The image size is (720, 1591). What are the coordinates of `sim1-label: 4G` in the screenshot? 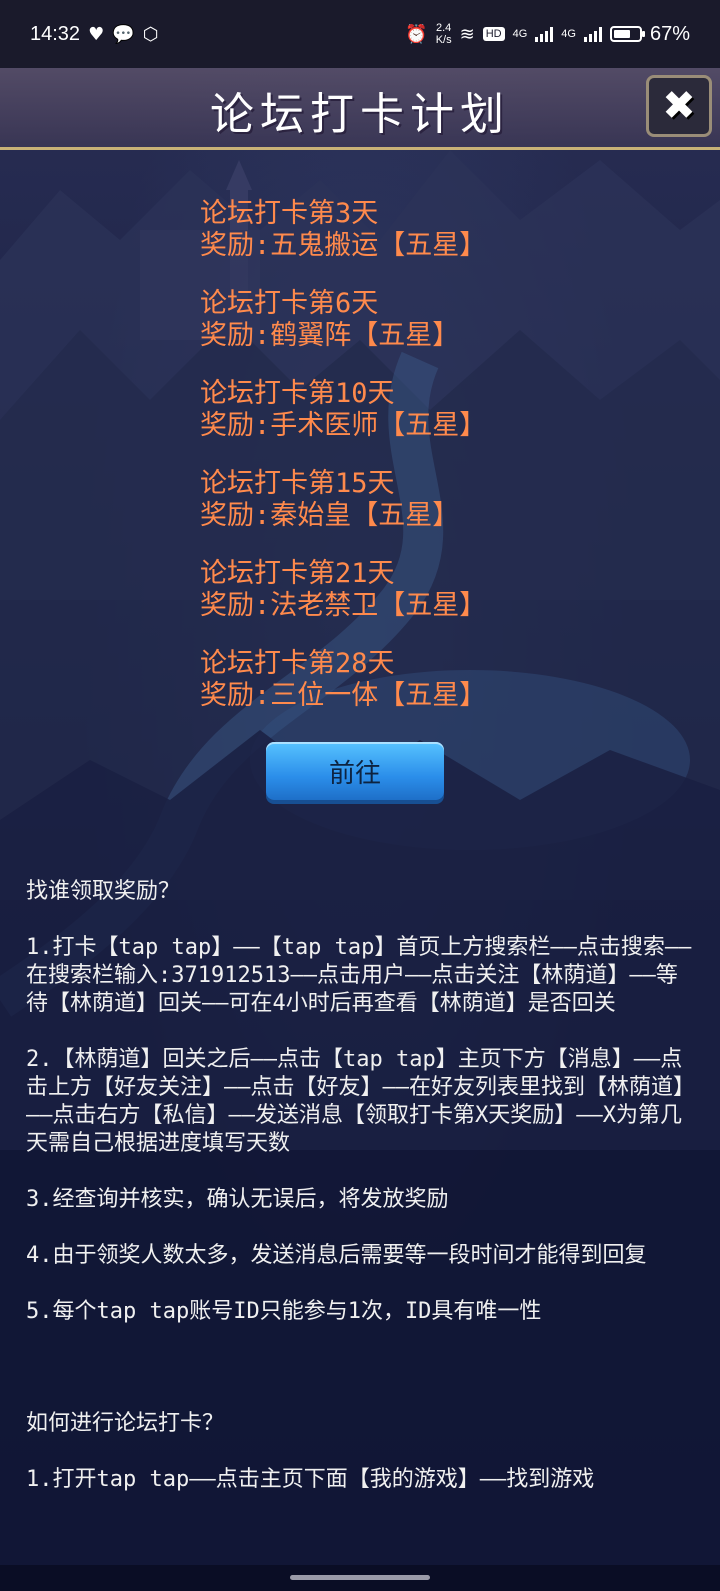 It's located at (520, 34).